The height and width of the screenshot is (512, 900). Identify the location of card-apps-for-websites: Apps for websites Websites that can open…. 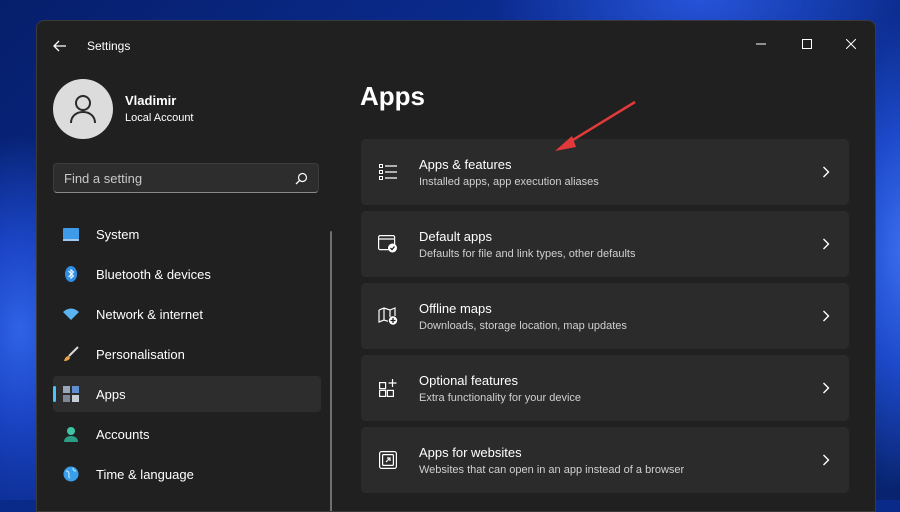
(605, 460).